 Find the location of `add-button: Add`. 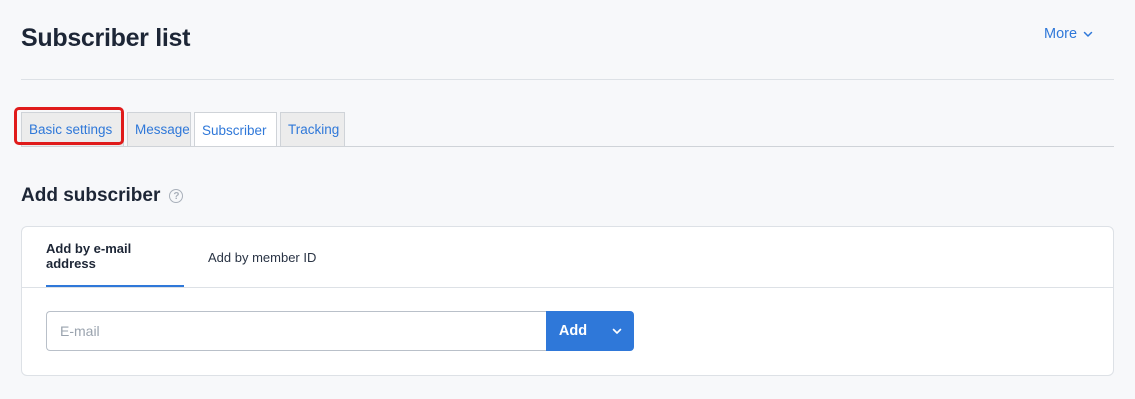

add-button: Add is located at coordinates (573, 331).